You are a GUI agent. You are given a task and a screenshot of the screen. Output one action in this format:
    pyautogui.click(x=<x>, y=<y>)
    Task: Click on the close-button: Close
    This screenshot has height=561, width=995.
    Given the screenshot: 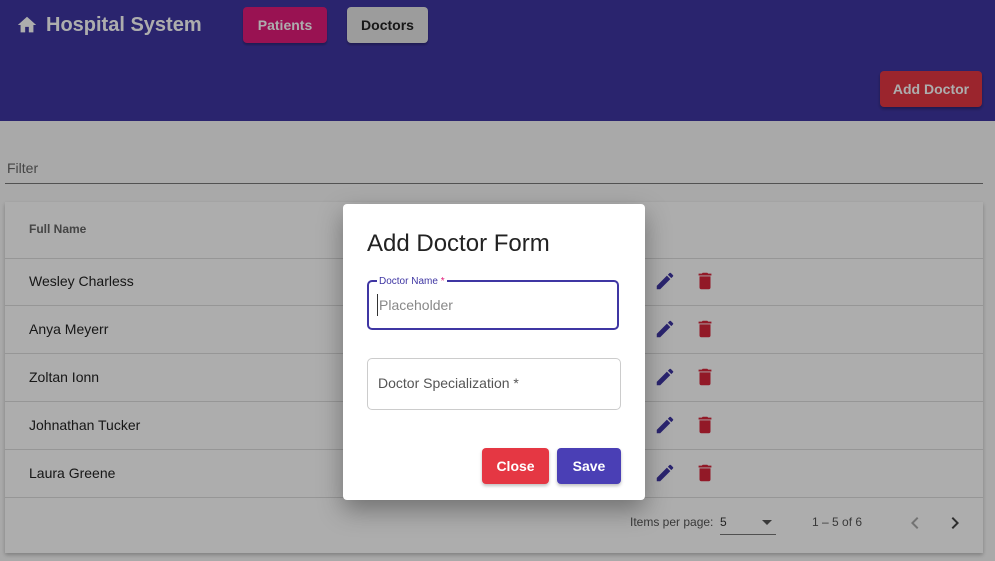 What is the action you would take?
    pyautogui.click(x=515, y=466)
    